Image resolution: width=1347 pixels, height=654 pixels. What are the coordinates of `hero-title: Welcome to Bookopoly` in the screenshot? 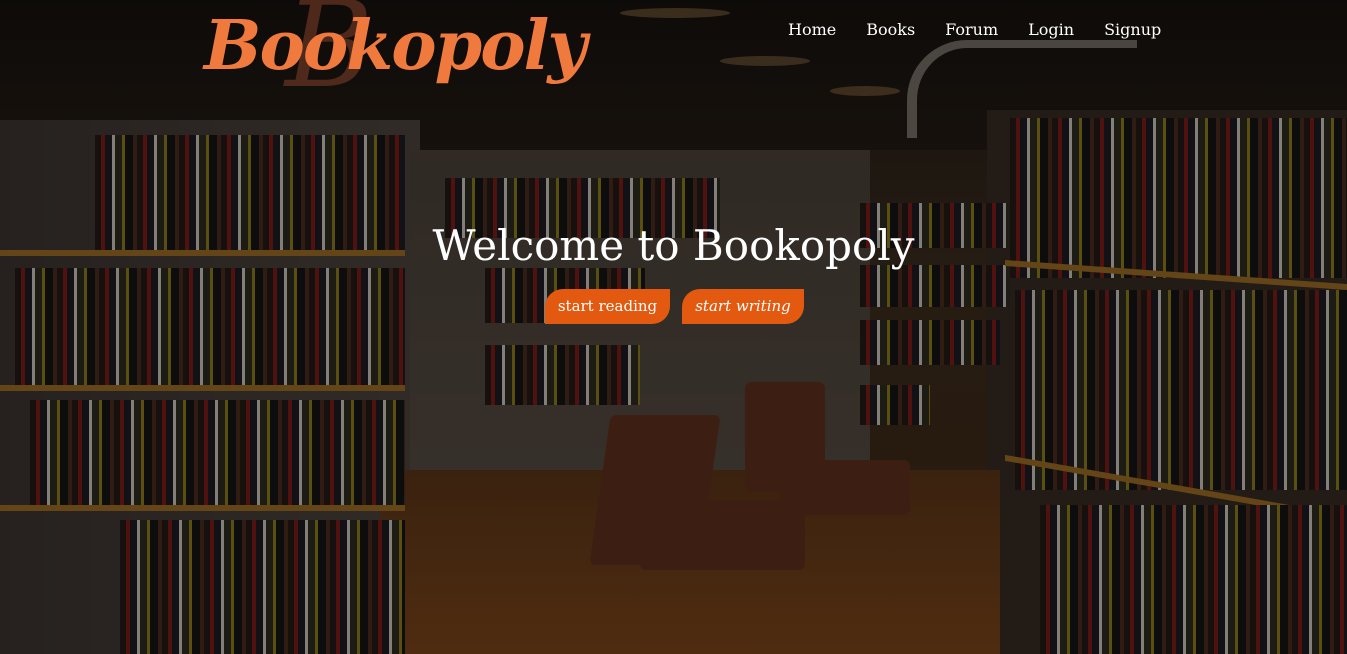 It's located at (673, 246).